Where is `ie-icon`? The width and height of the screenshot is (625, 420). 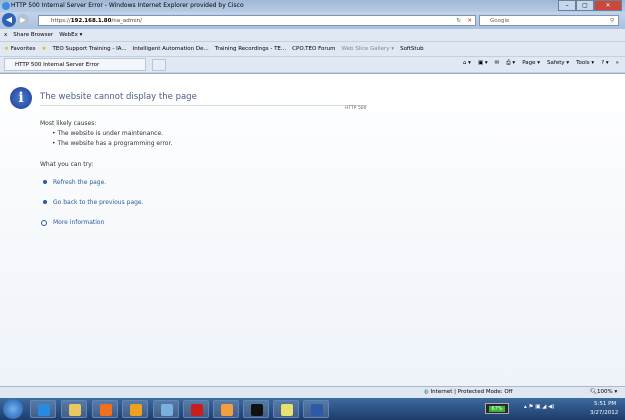
ie-icon is located at coordinates (6, 6).